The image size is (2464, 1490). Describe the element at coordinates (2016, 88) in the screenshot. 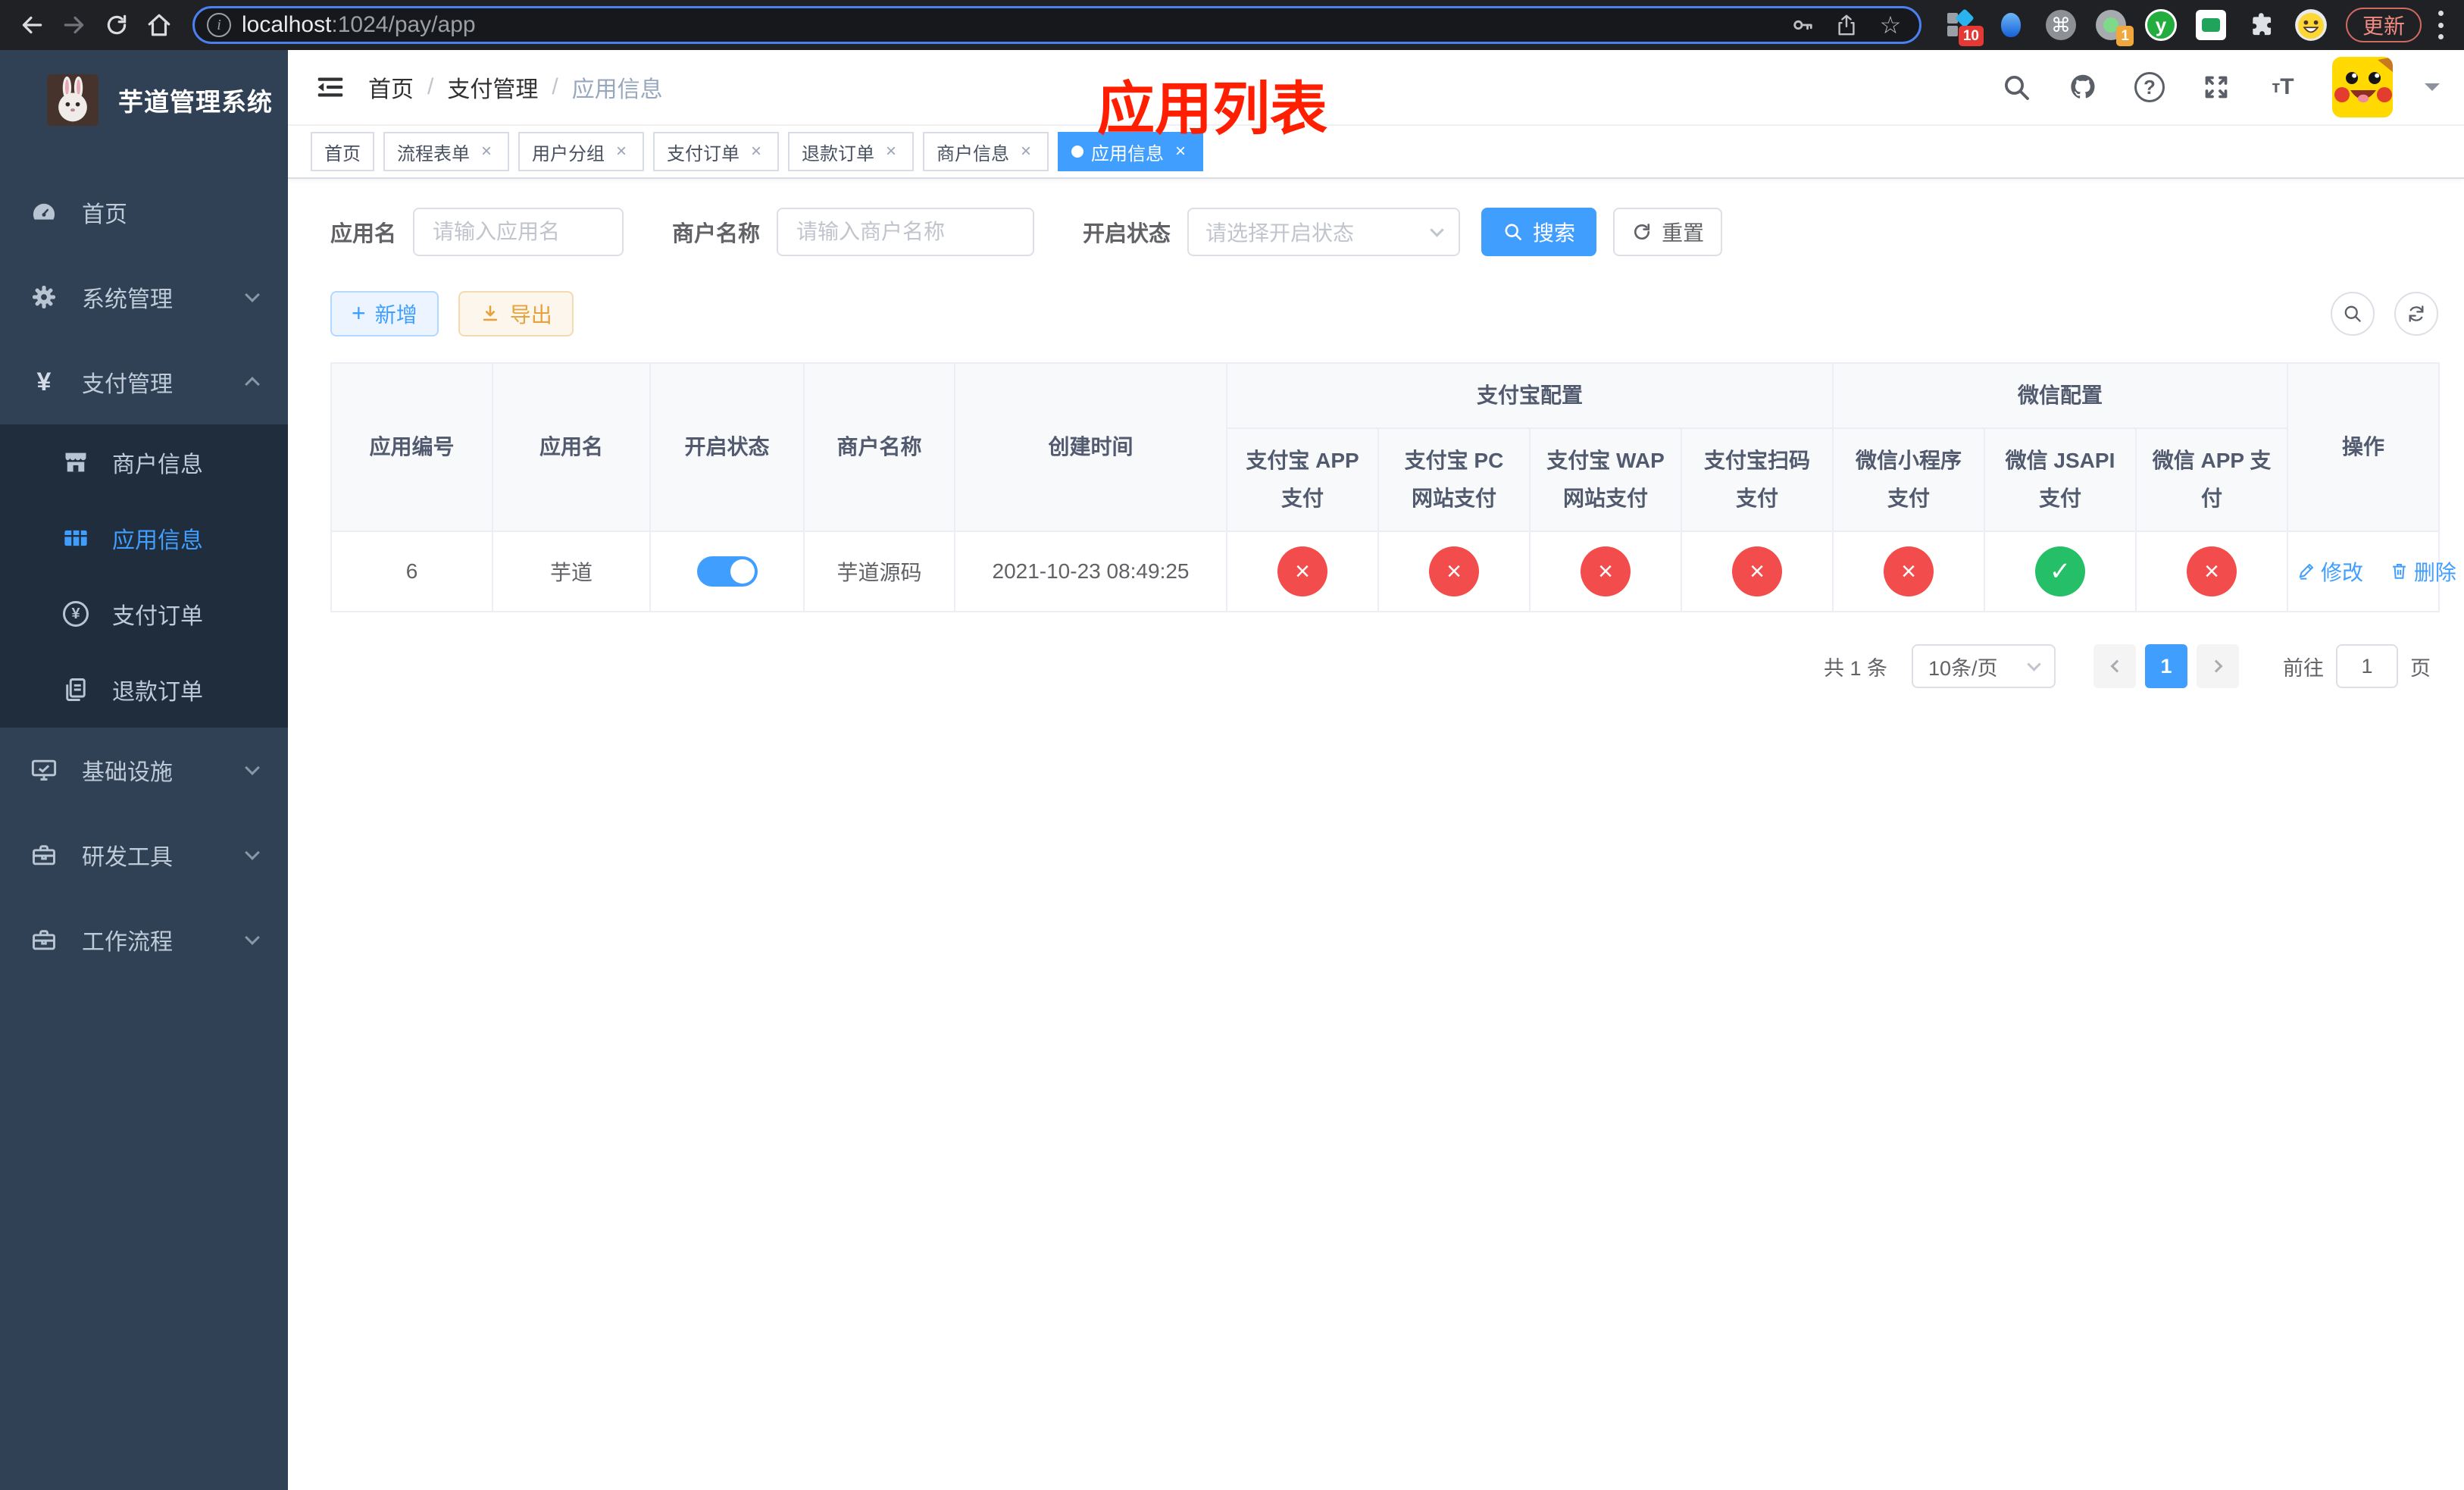

I see `search-icon` at that location.